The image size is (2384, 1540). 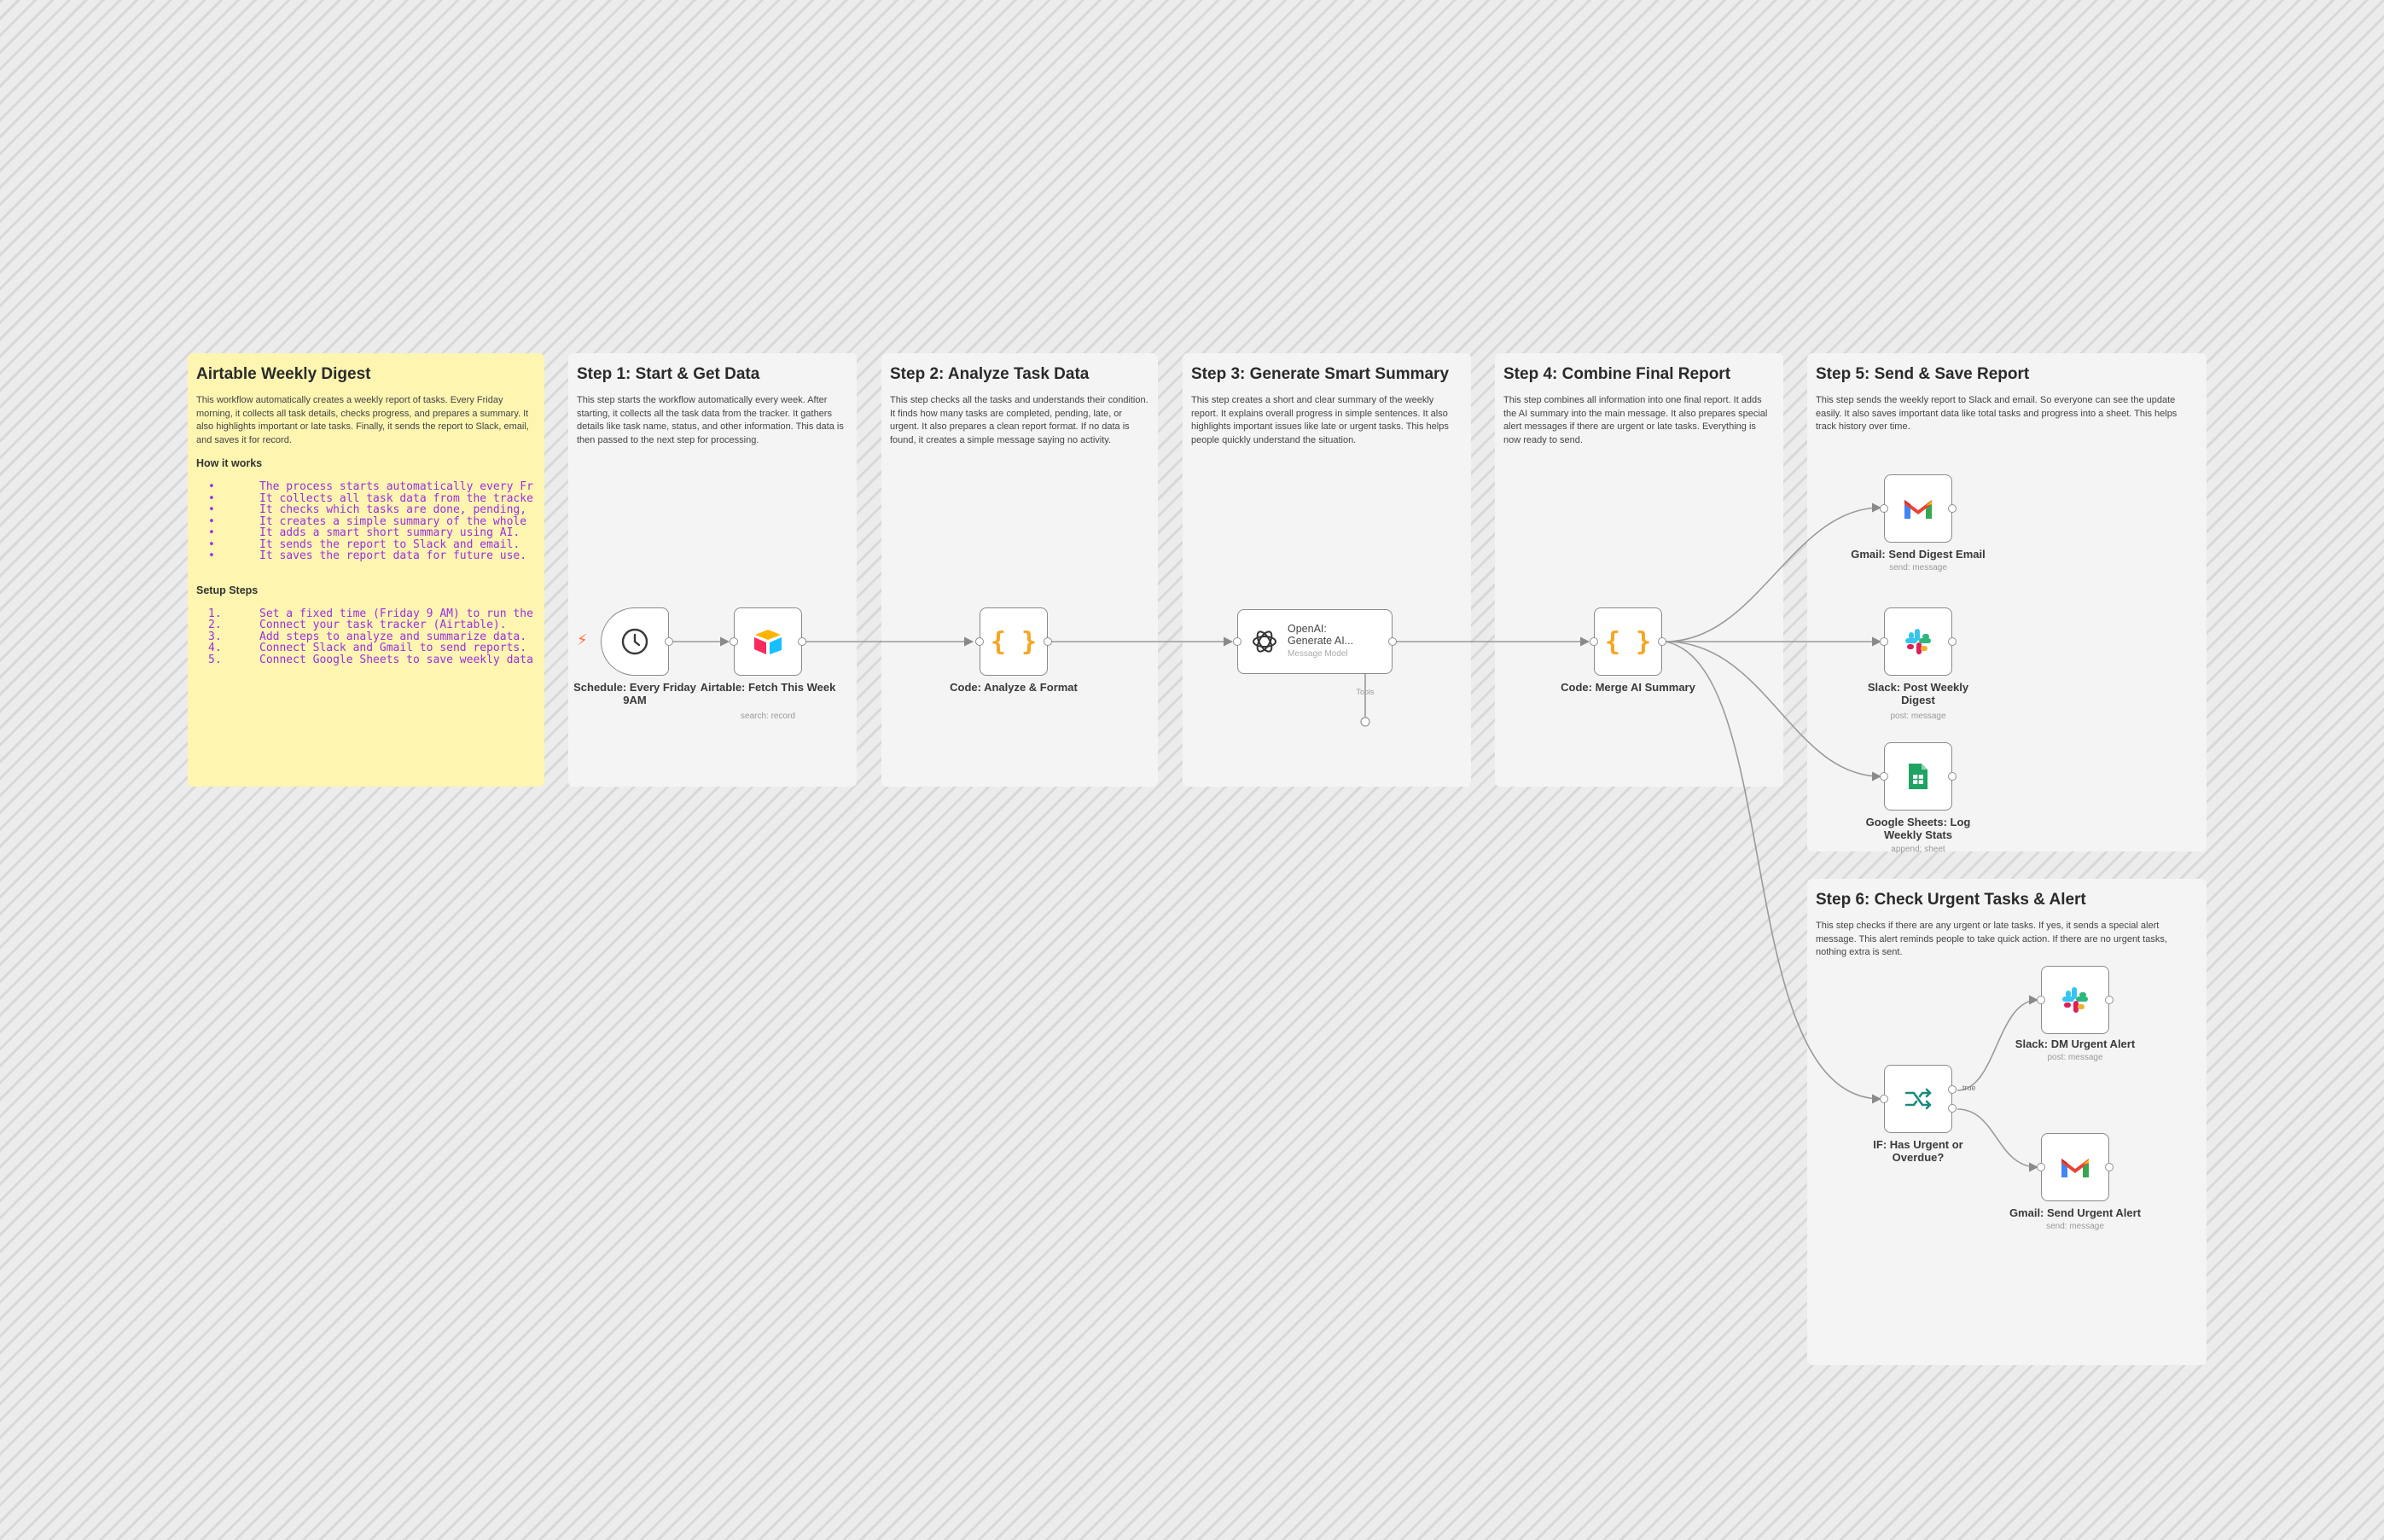 I want to click on node-sub-slack-dm: post: message, so click(x=2075, y=1057).